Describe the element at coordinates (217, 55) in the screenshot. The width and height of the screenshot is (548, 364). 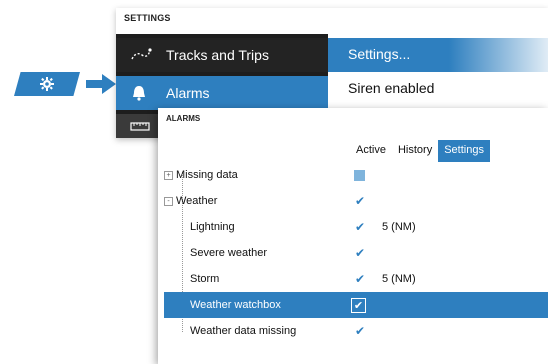
I see `menu-item-label: Tracks and Trips` at that location.